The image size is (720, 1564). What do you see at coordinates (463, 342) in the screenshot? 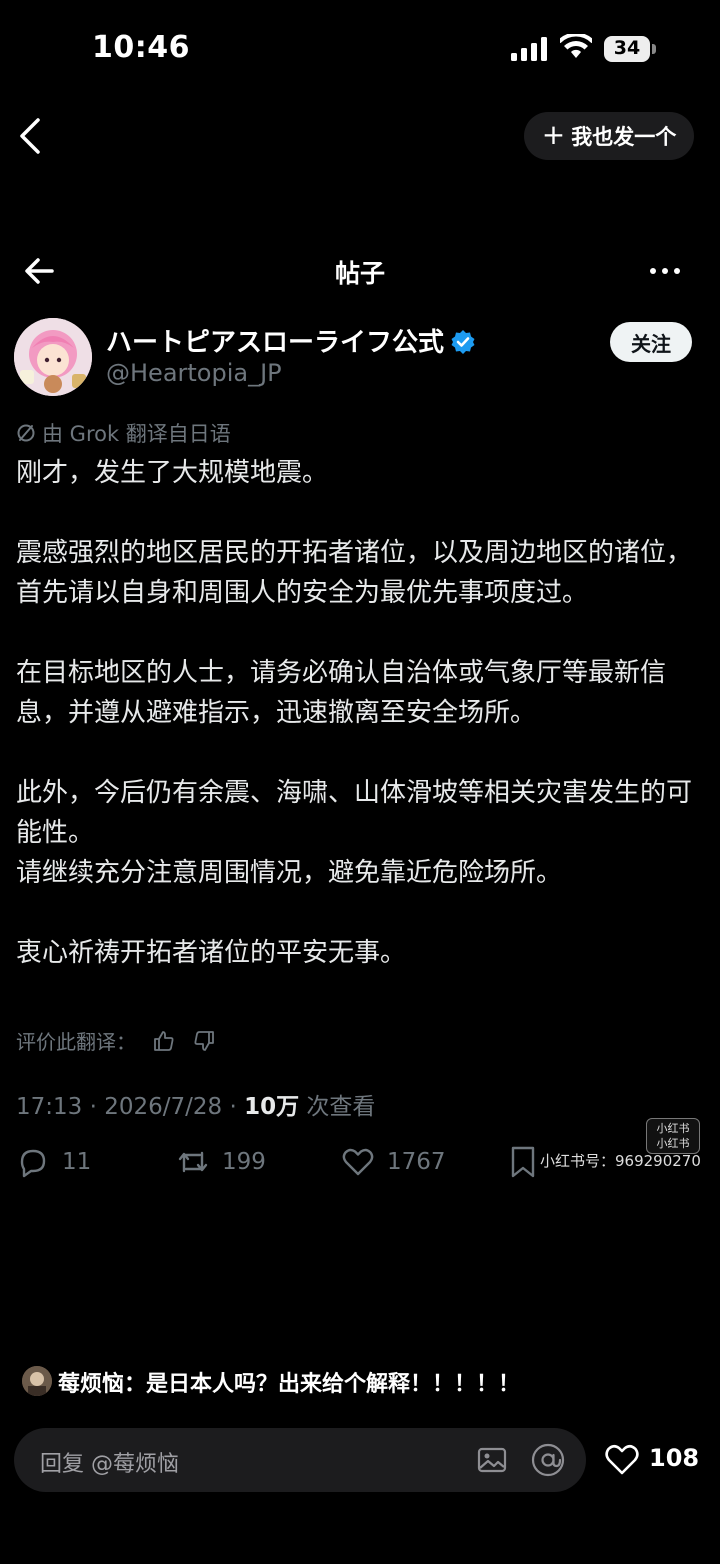
I see `verified-badge-icon` at bounding box center [463, 342].